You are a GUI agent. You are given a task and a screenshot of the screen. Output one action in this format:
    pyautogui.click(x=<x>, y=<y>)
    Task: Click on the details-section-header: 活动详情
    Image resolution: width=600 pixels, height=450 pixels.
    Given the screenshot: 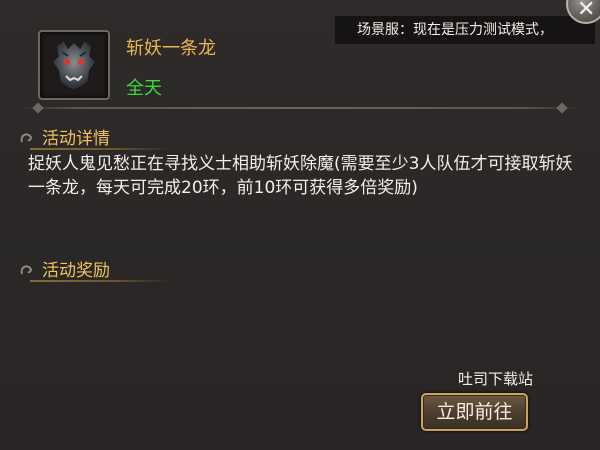 What is the action you would take?
    pyautogui.click(x=118, y=137)
    